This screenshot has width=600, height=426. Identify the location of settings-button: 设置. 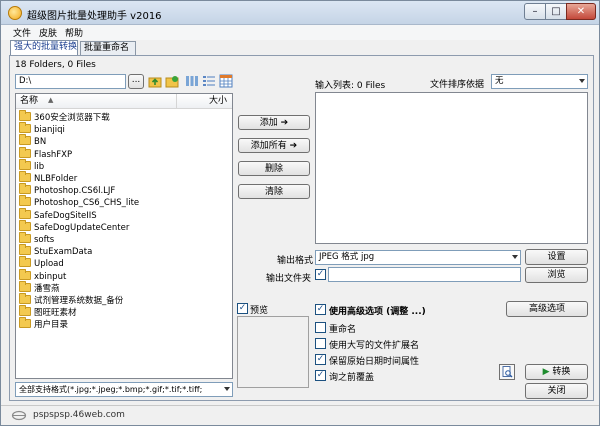
(556, 257).